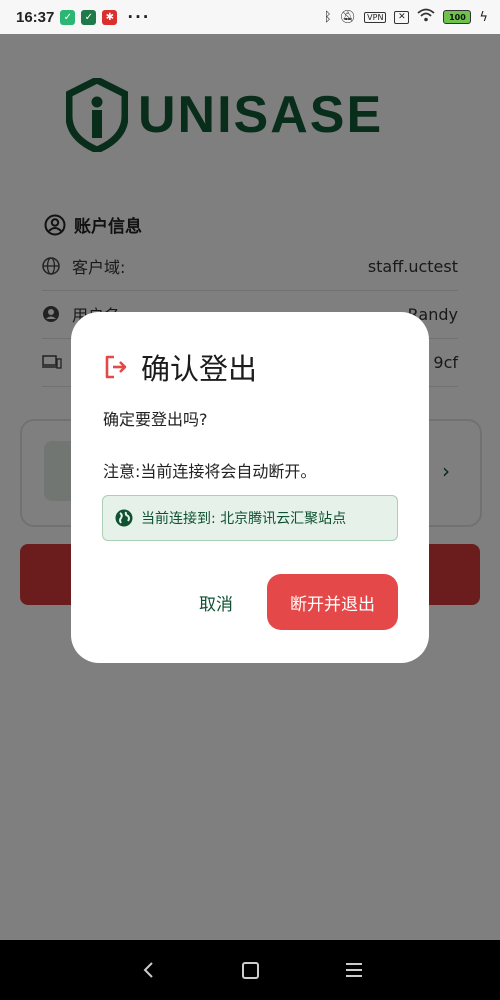 This screenshot has height=1000, width=500. Describe the element at coordinates (354, 972) in the screenshot. I see `recent-apps-icon` at that location.